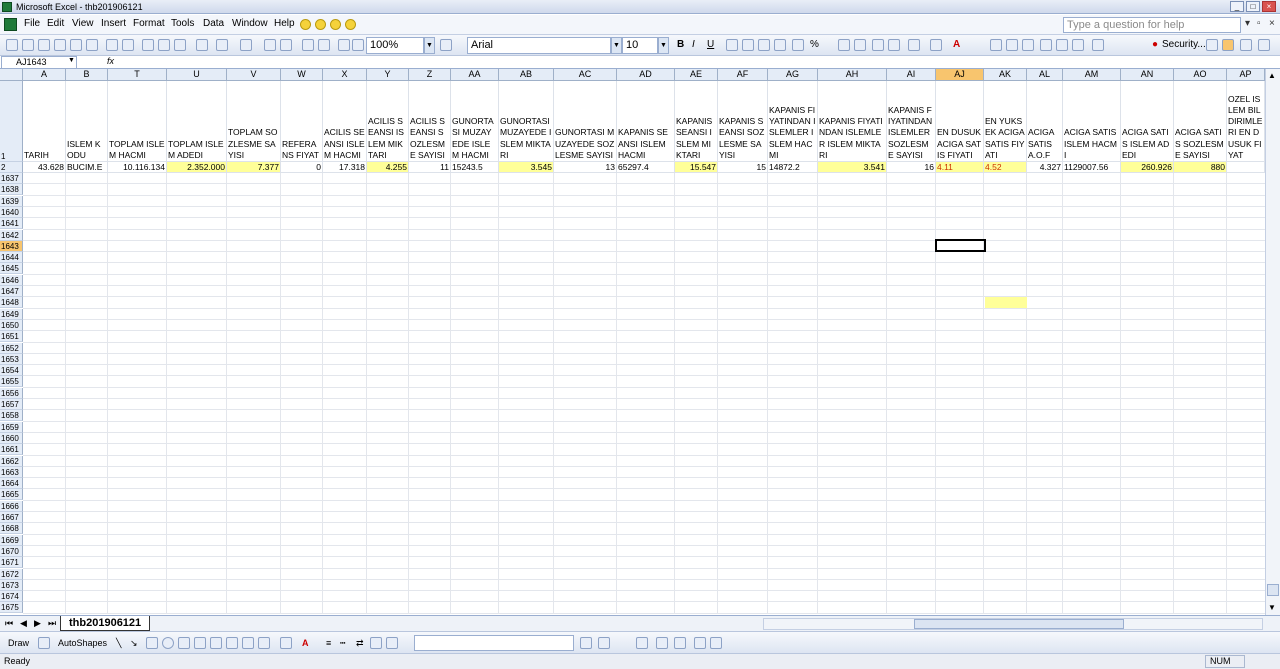 The width and height of the screenshot is (1280, 669). What do you see at coordinates (11, 314) in the screenshot?
I see `row-header: 1649` at bounding box center [11, 314].